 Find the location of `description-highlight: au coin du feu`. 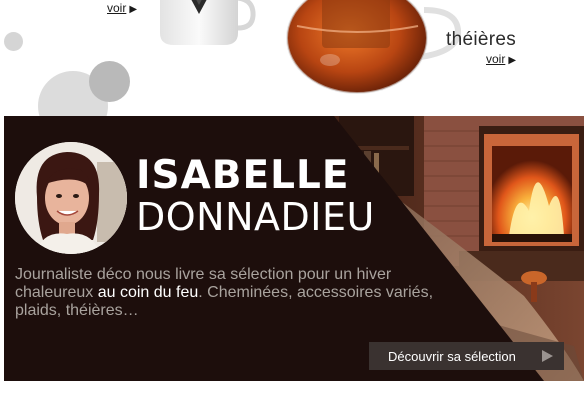

description-highlight: au coin du feu is located at coordinates (148, 292).